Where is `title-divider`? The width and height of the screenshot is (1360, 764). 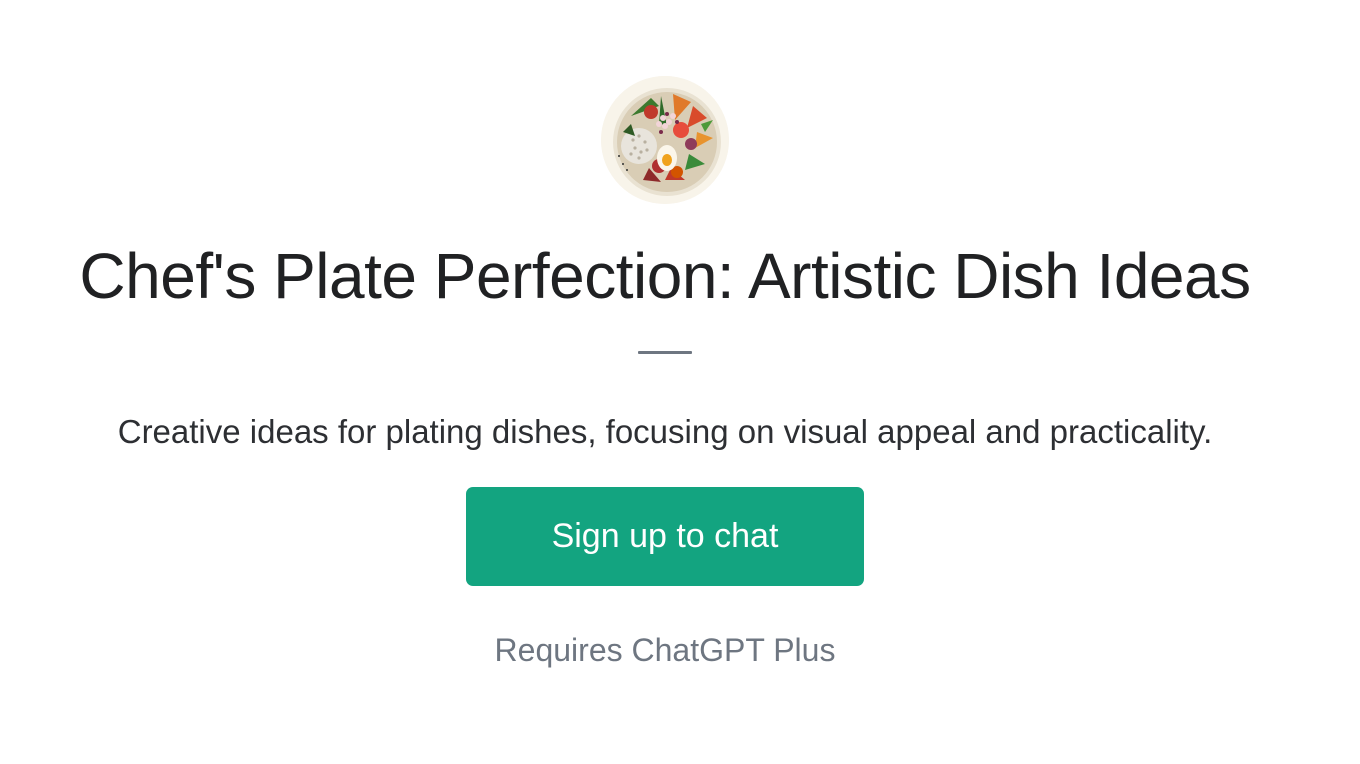 title-divider is located at coordinates (665, 352).